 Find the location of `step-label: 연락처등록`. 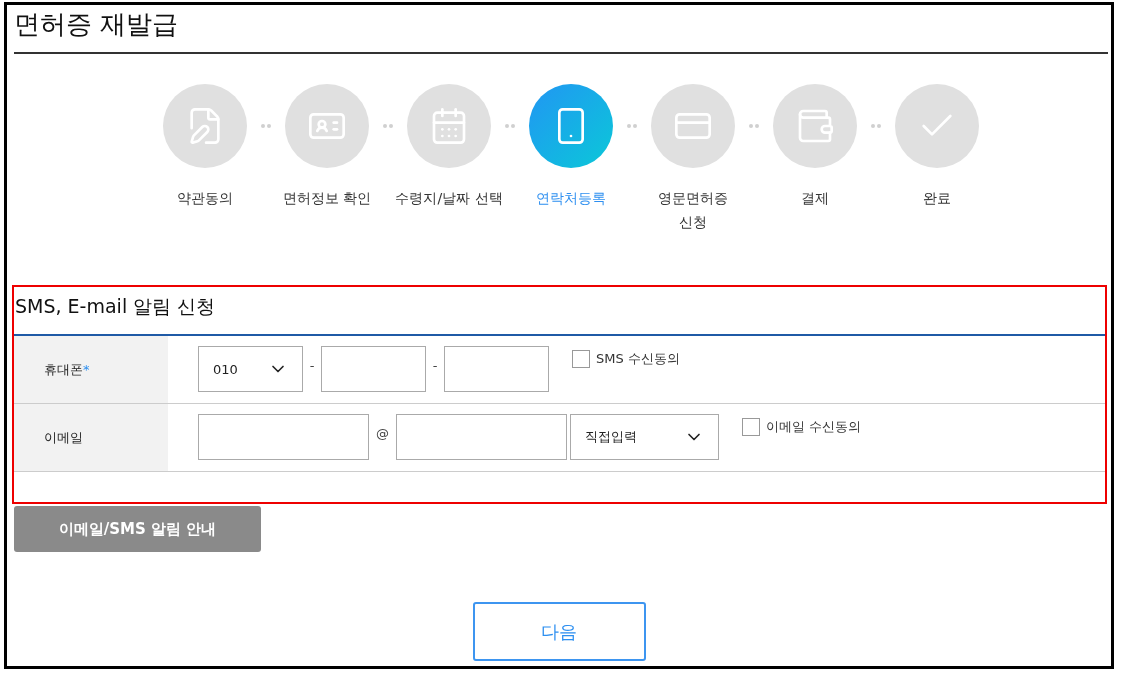

step-label: 연락처등록 is located at coordinates (571, 198).